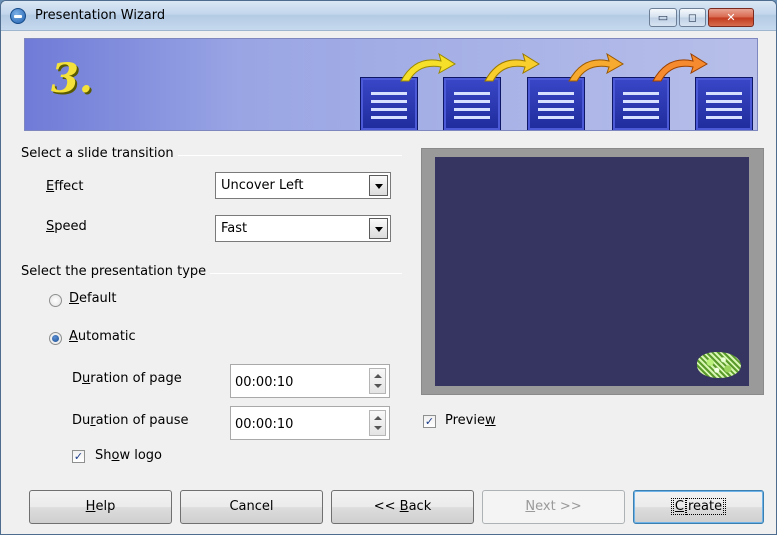  Describe the element at coordinates (55, 300) in the screenshot. I see `default-radio` at that location.